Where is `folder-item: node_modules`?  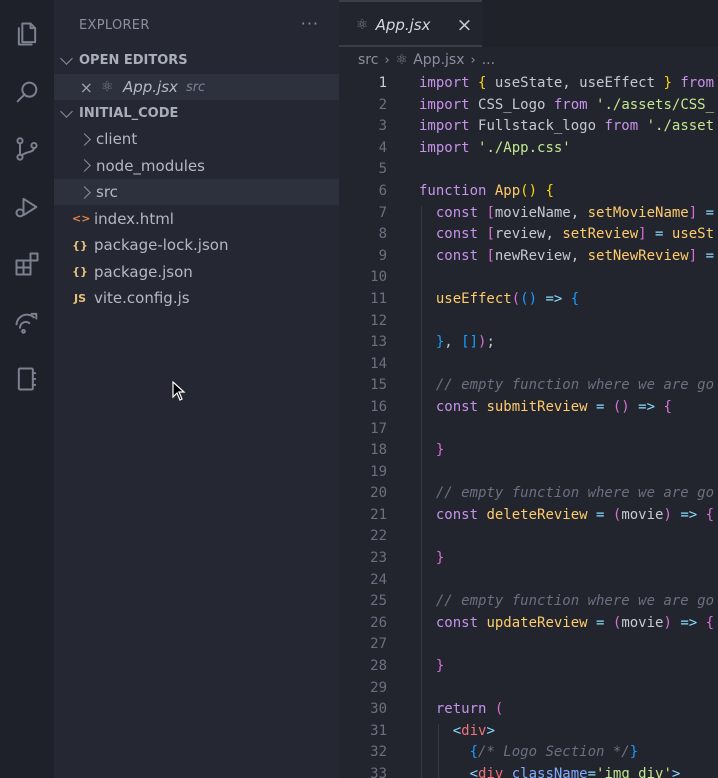 folder-item: node_modules is located at coordinates (196, 166).